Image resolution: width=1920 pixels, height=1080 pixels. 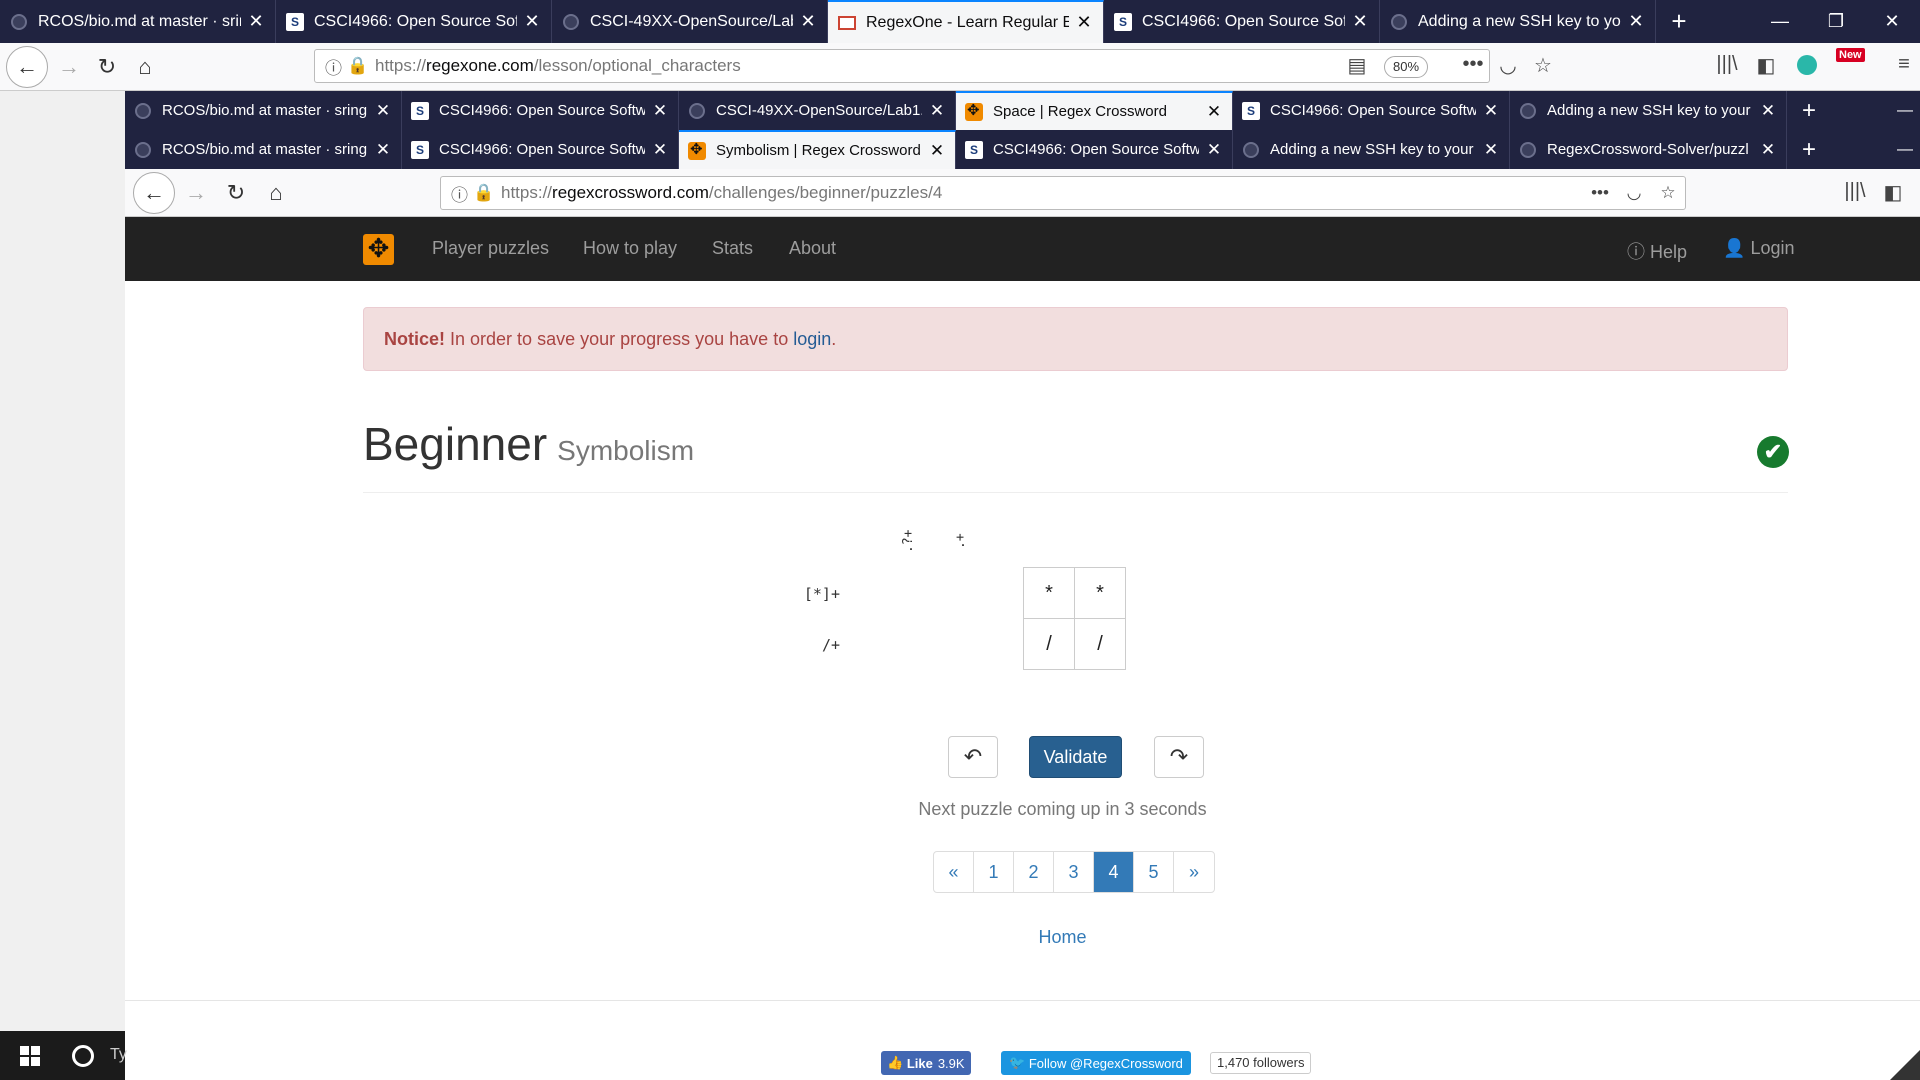 I want to click on redo-button: ↷, so click(x=1179, y=757).